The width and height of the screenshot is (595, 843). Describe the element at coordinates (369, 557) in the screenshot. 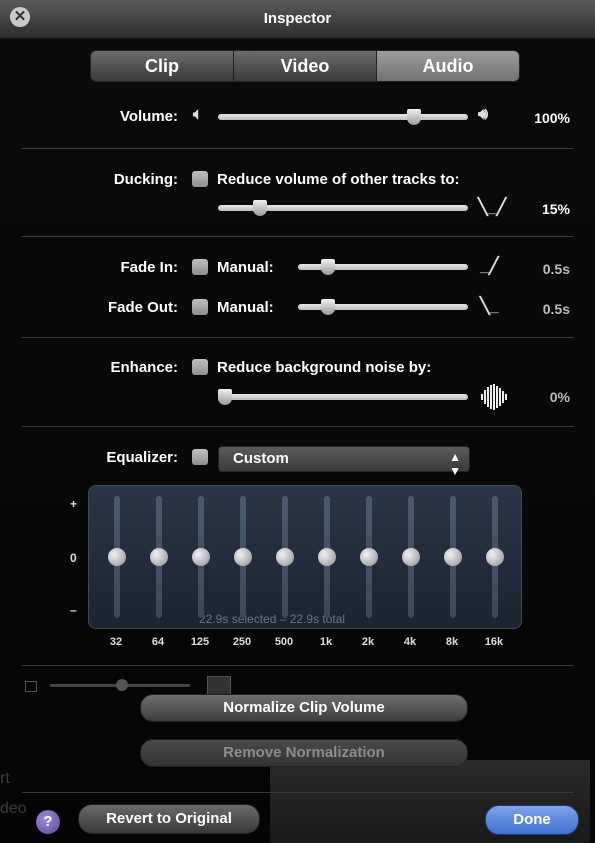

I see `eq-band-2k-knob` at that location.